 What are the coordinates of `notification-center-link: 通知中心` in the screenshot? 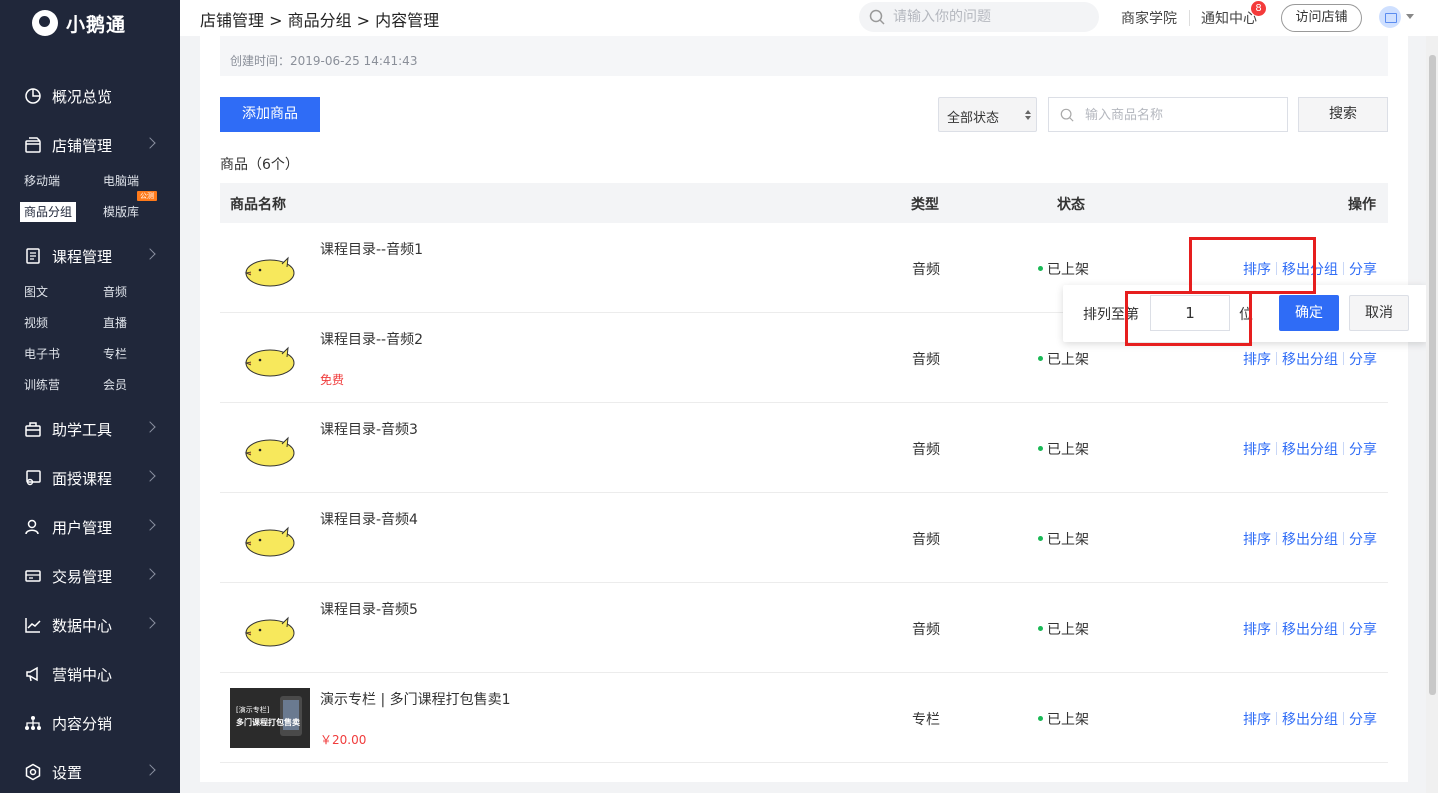 It's located at (1229, 18).